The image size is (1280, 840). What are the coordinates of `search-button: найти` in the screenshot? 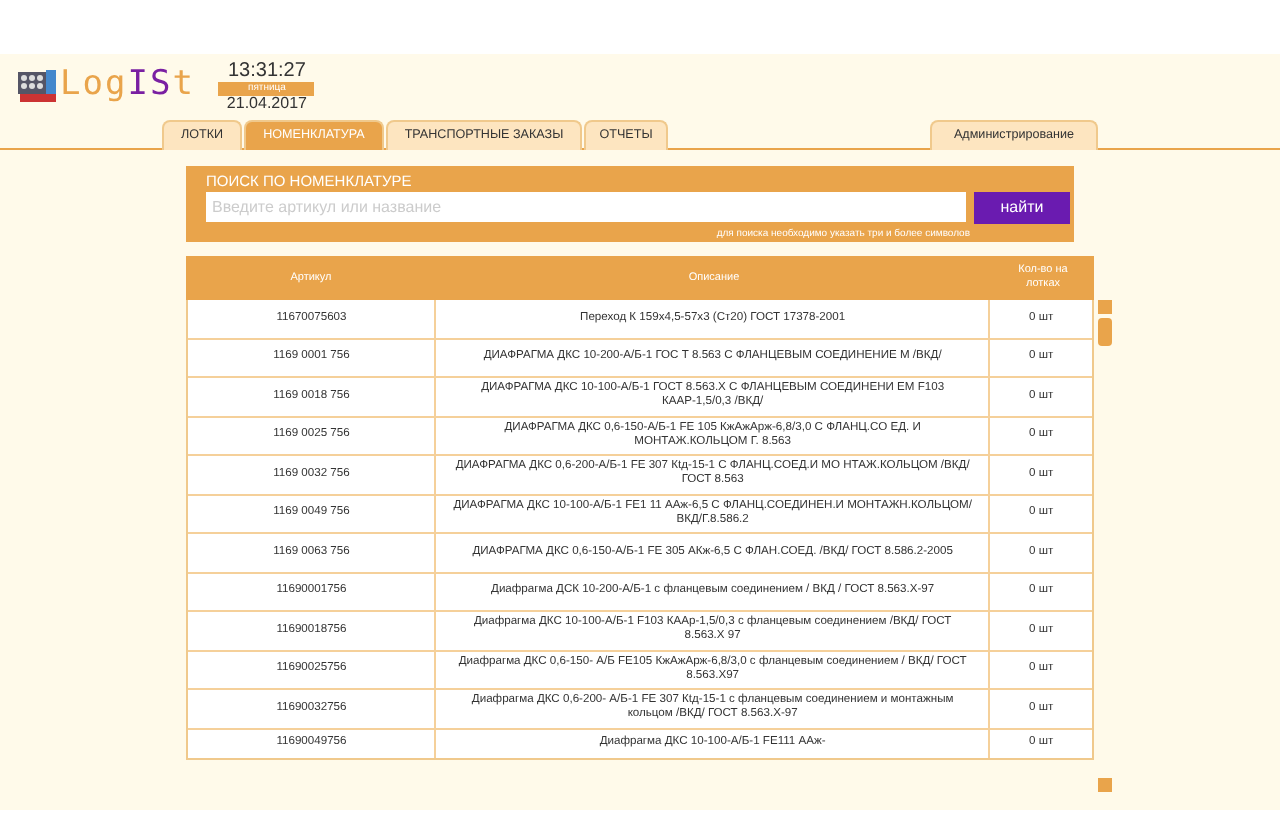 It's located at (1022, 208).